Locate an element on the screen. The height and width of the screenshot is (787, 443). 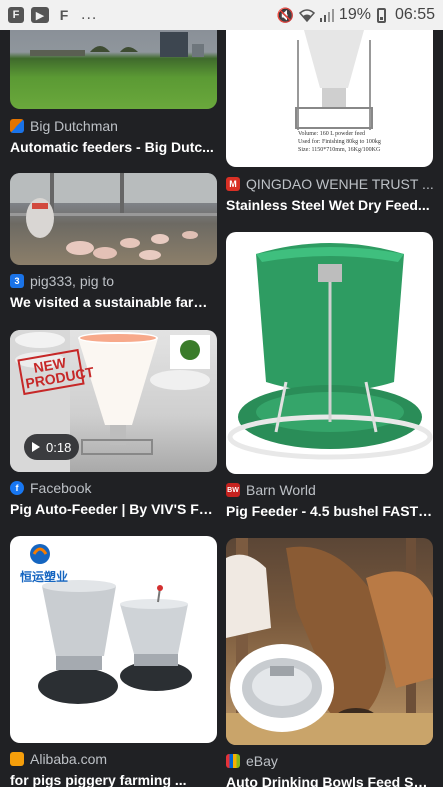
barn-world-favicon-icon: BW is located at coordinates (233, 490).